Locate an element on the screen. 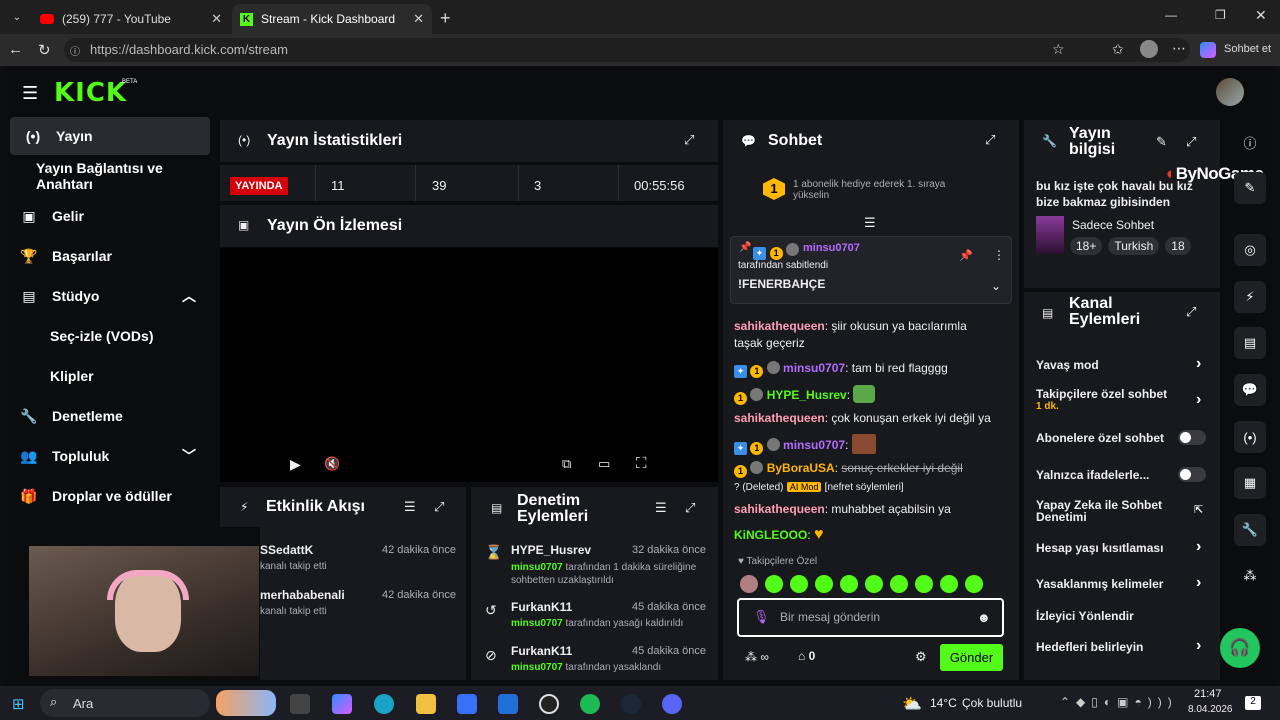 This screenshot has height=720, width=1280. chat-input: 🎙 Bir mesaj gönderin ☻ is located at coordinates (870, 617).